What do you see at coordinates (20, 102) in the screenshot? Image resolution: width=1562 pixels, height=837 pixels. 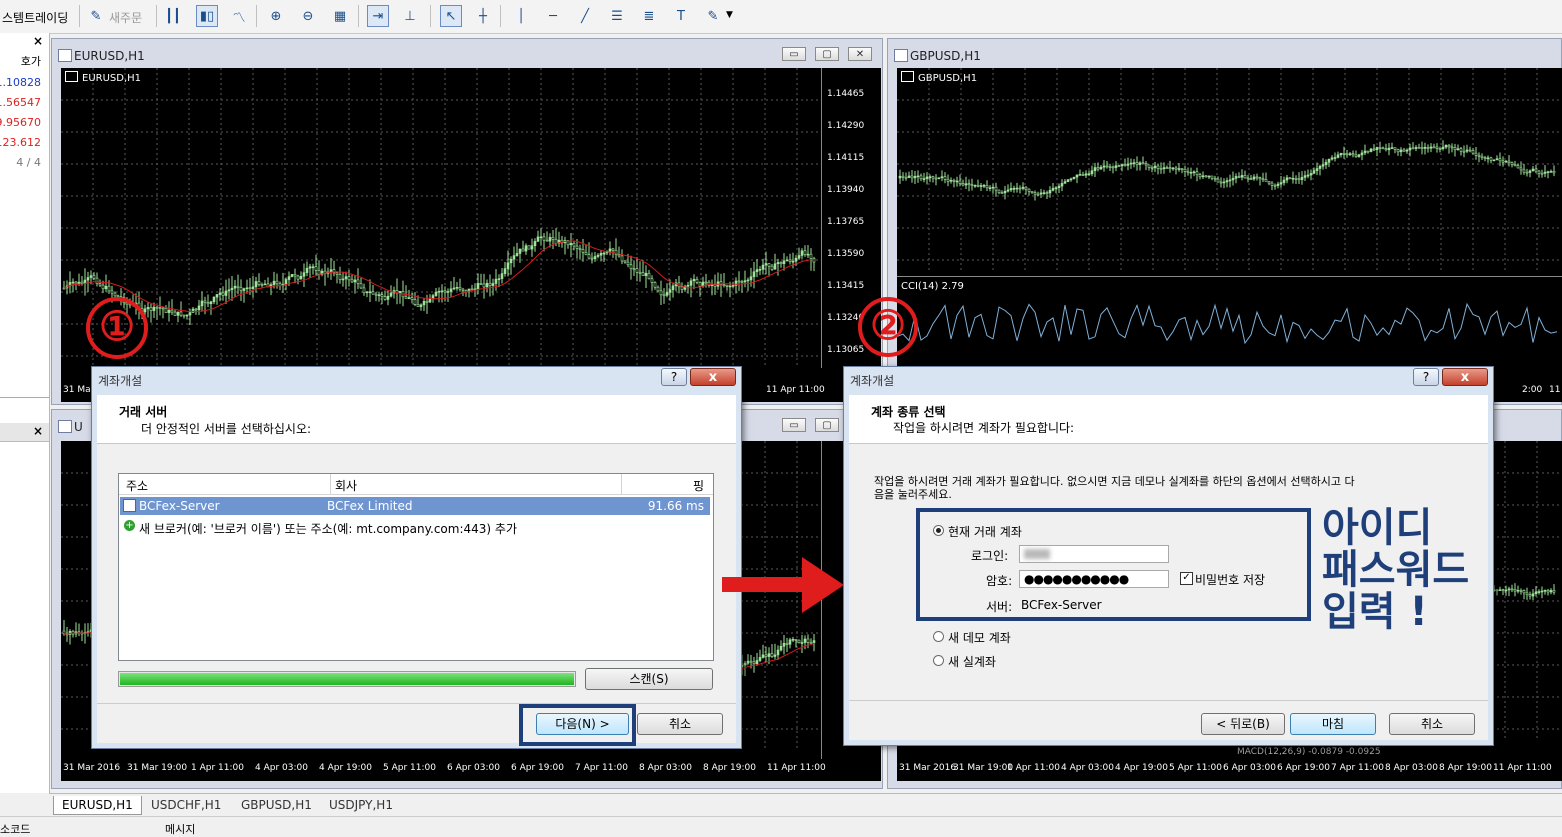 I see `price-cell: 1.56547` at bounding box center [20, 102].